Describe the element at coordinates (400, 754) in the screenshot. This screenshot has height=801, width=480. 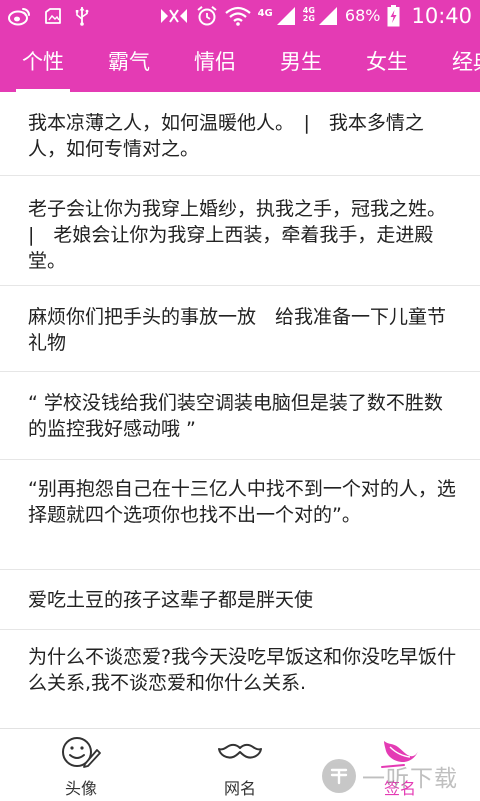
I see `feather-pen-icon` at that location.